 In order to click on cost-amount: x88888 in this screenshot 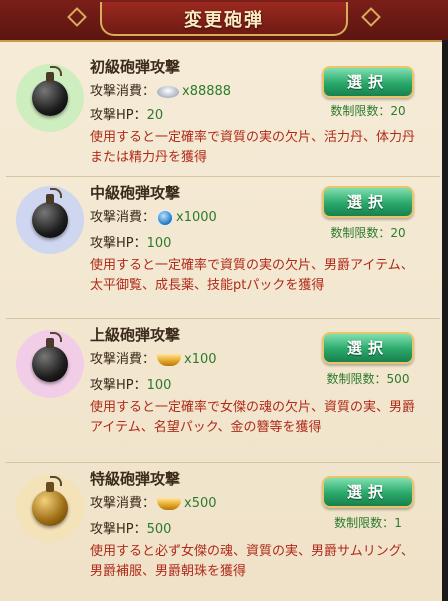, I will do `click(207, 91)`.